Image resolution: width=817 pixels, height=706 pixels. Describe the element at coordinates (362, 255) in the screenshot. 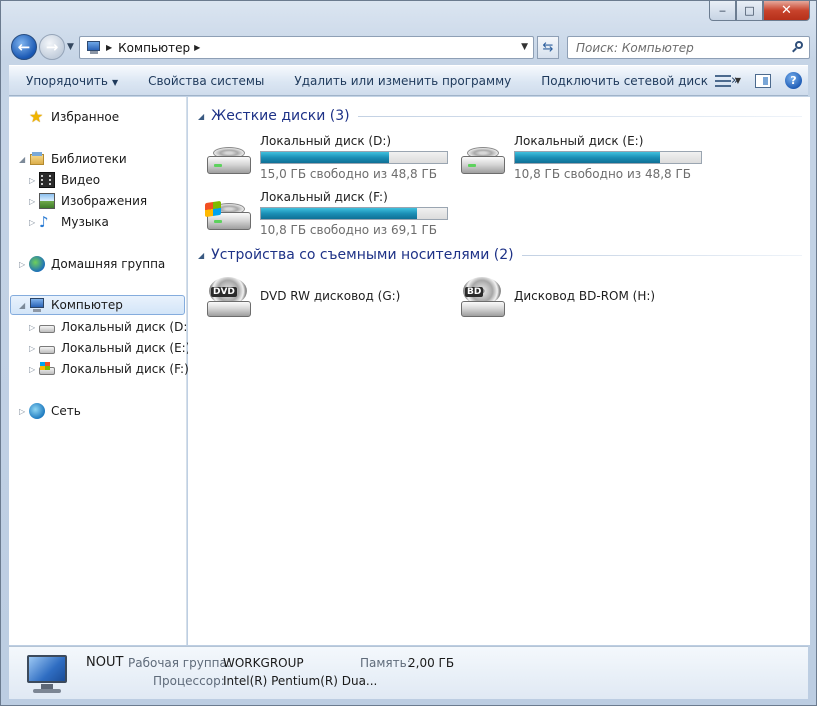

I see `group-title: Устройства со съемными носителями (2)` at that location.